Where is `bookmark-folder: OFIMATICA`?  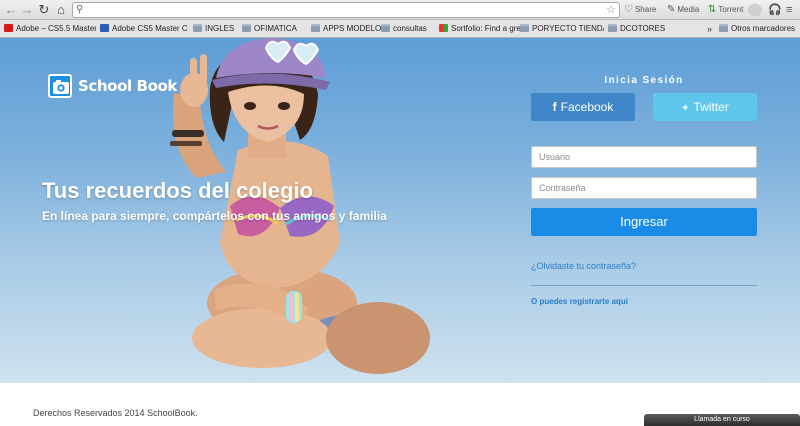
bookmark-folder: OFIMATICA is located at coordinates (274, 29).